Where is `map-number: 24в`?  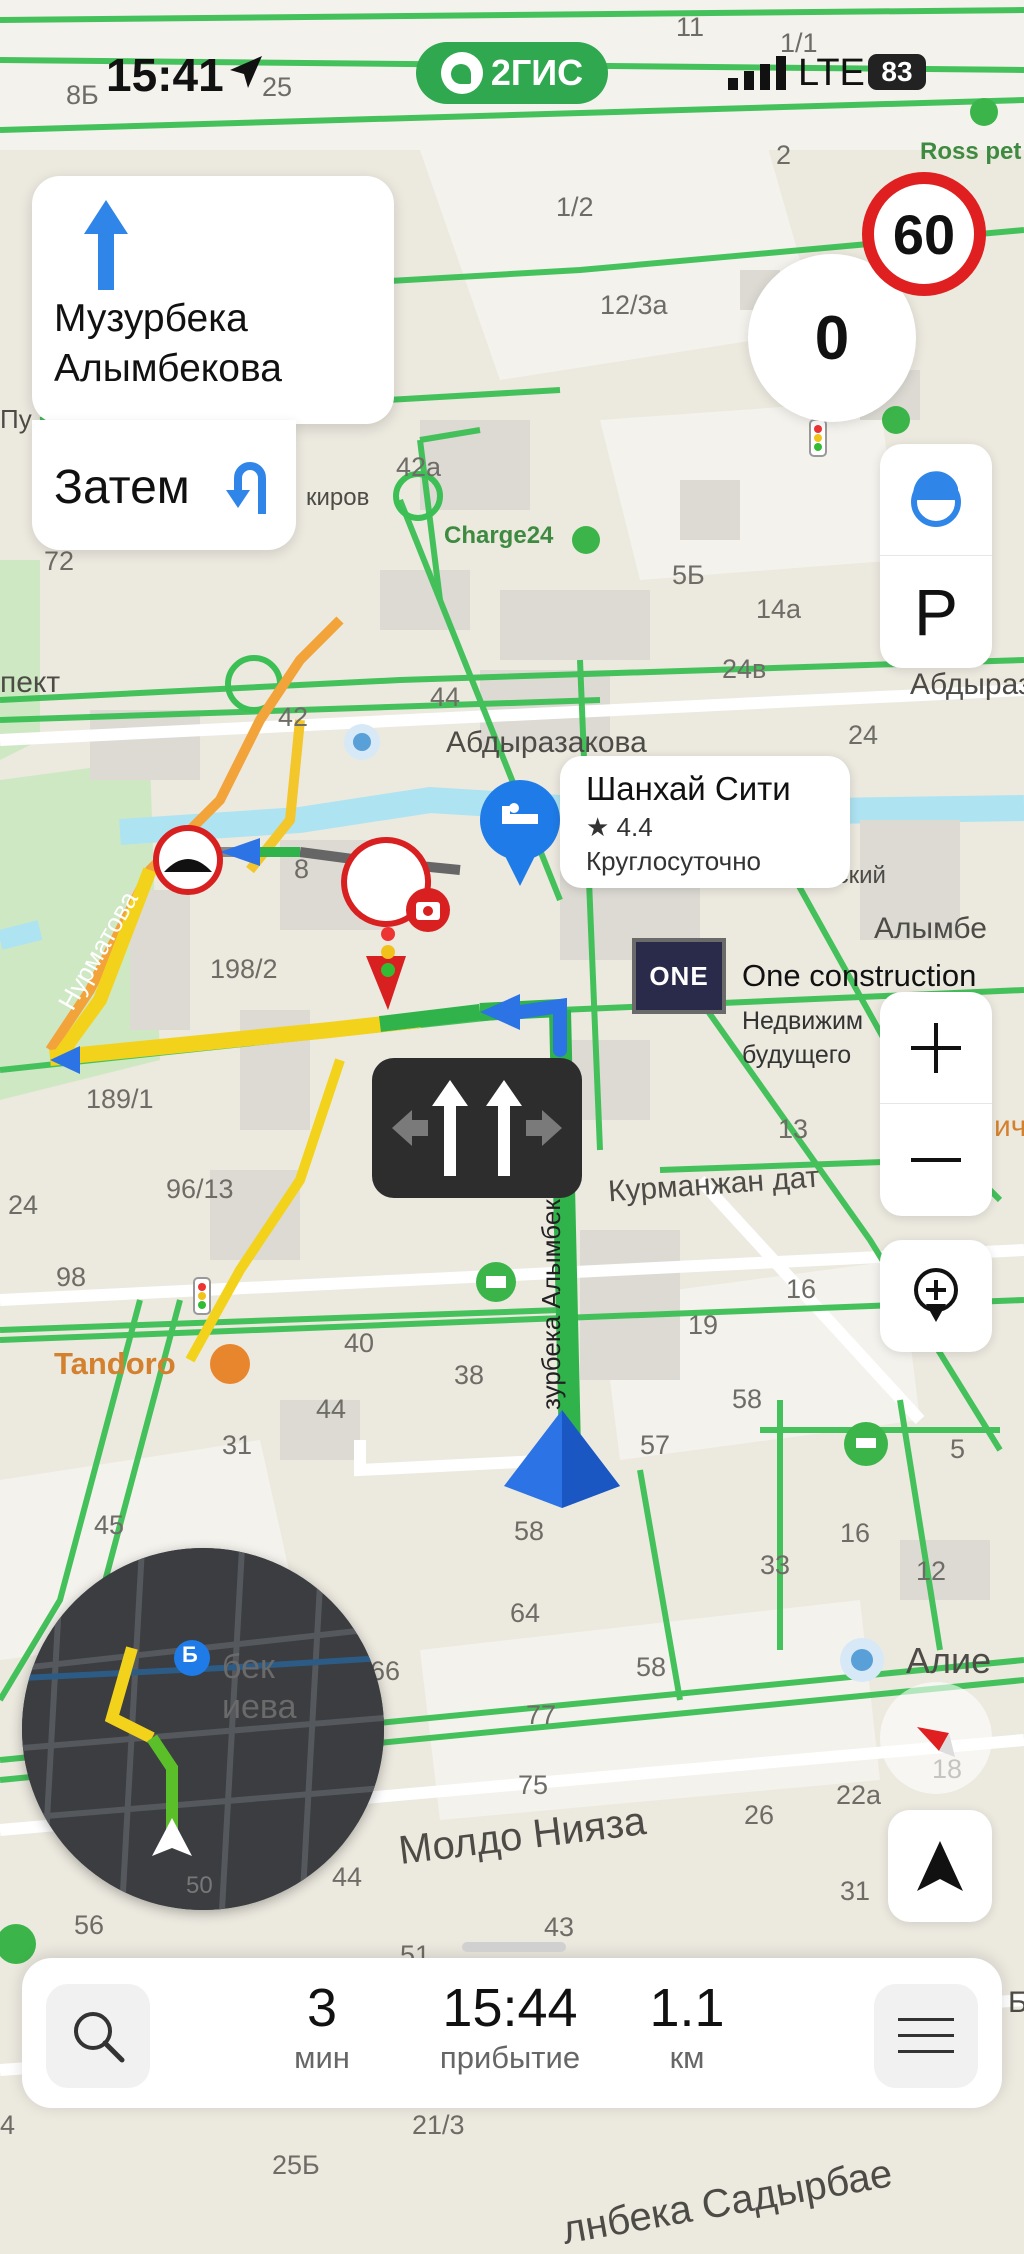 map-number: 24в is located at coordinates (744, 669).